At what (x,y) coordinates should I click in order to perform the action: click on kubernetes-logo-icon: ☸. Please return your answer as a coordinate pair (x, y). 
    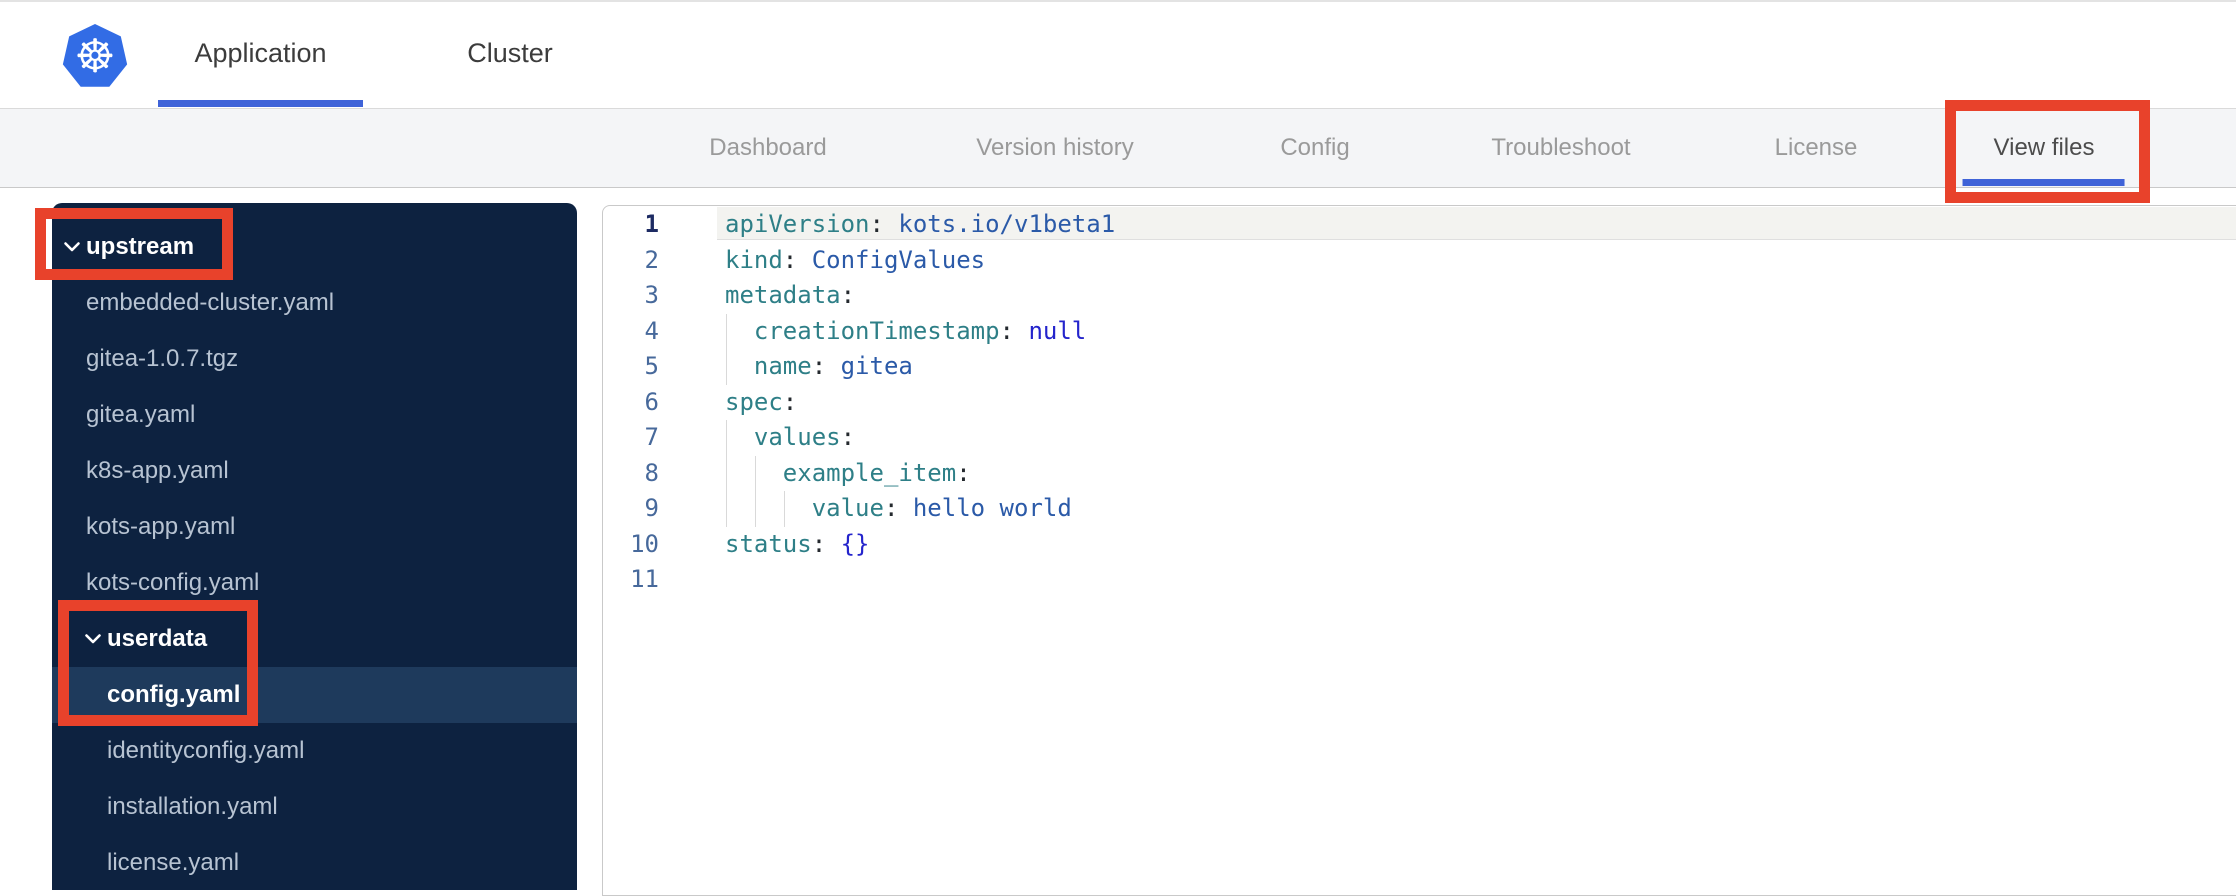
    Looking at the image, I should click on (95, 57).